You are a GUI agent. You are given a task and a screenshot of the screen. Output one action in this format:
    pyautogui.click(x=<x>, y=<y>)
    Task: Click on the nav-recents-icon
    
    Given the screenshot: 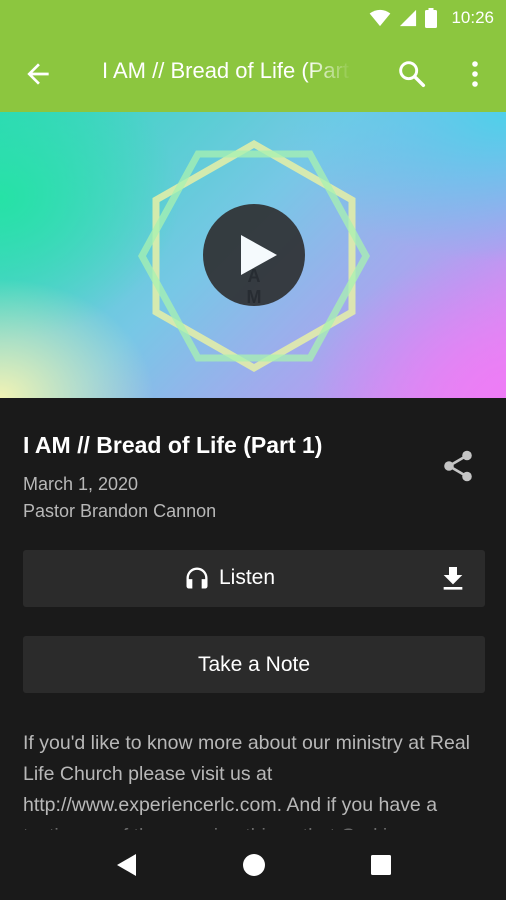 What is the action you would take?
    pyautogui.click(x=381, y=865)
    